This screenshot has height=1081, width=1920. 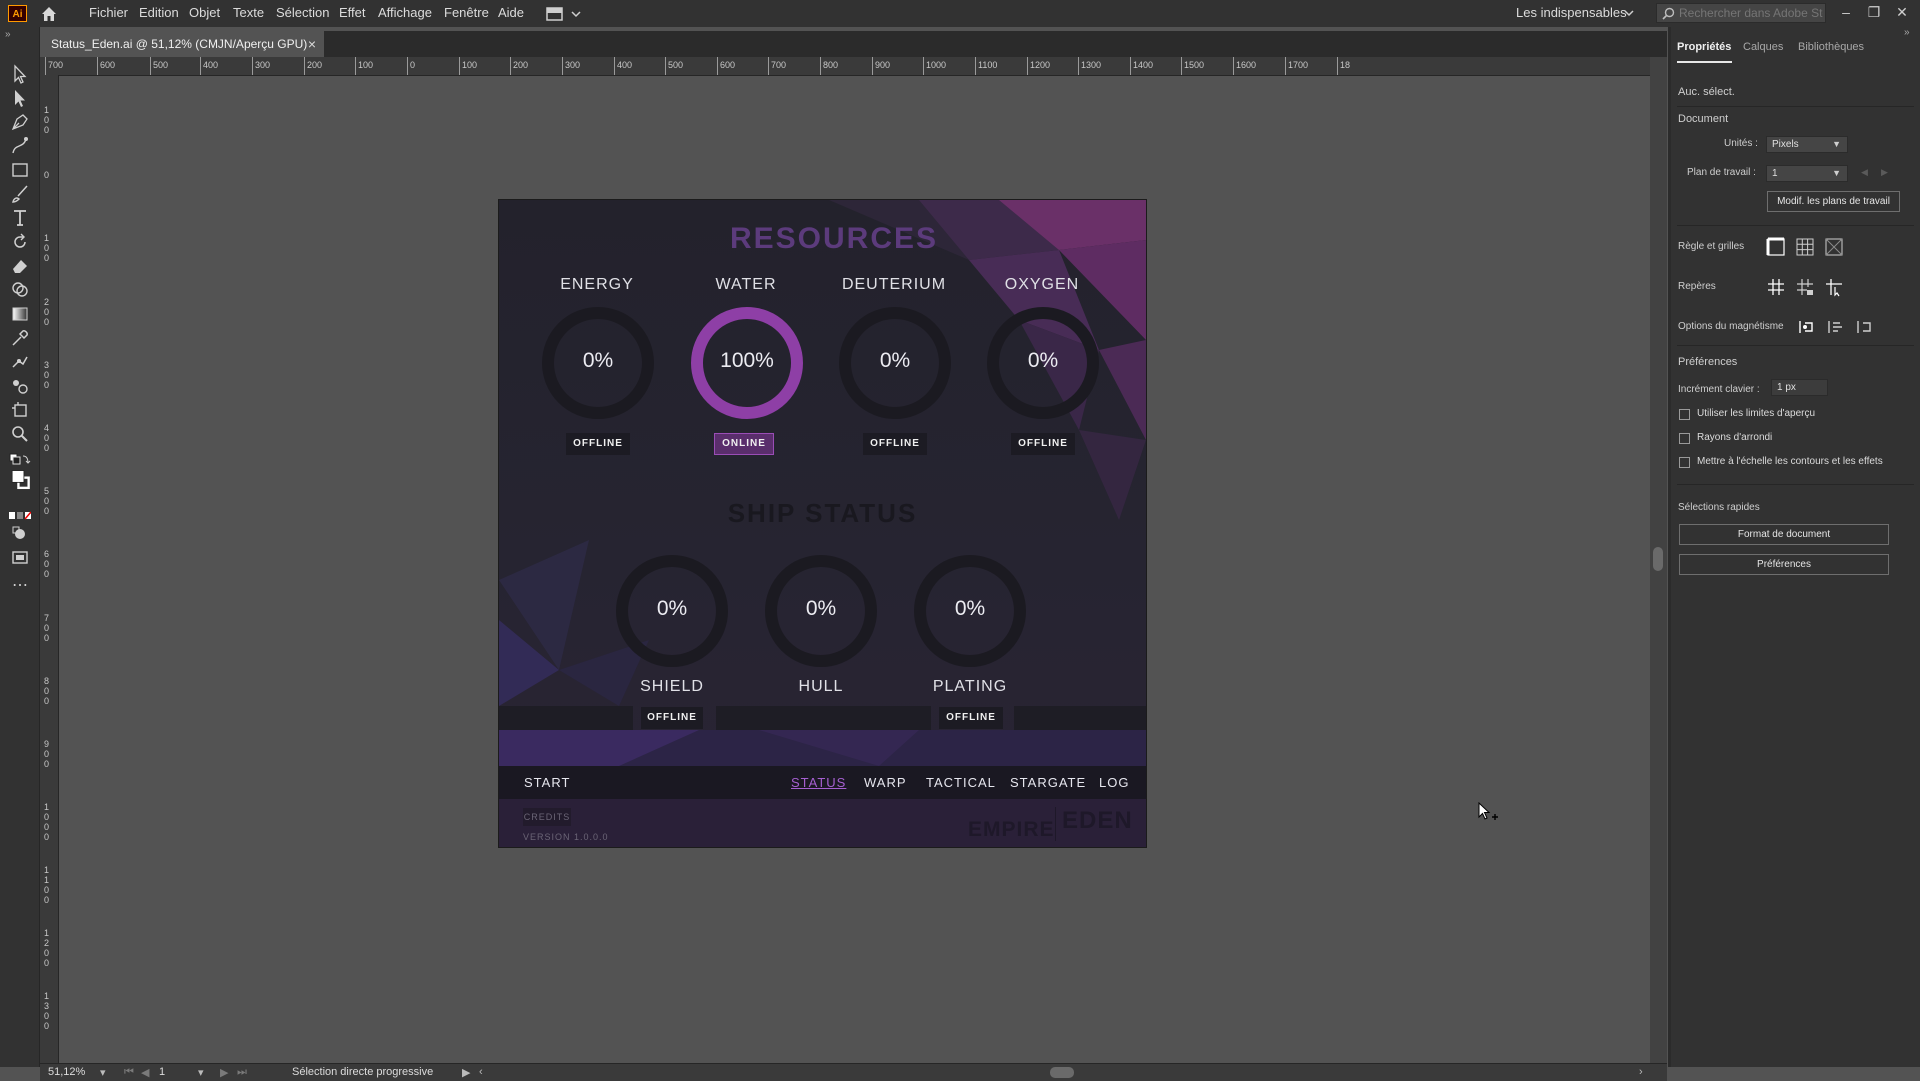 What do you see at coordinates (204, 13) in the screenshot?
I see `menu-objet: Objet` at bounding box center [204, 13].